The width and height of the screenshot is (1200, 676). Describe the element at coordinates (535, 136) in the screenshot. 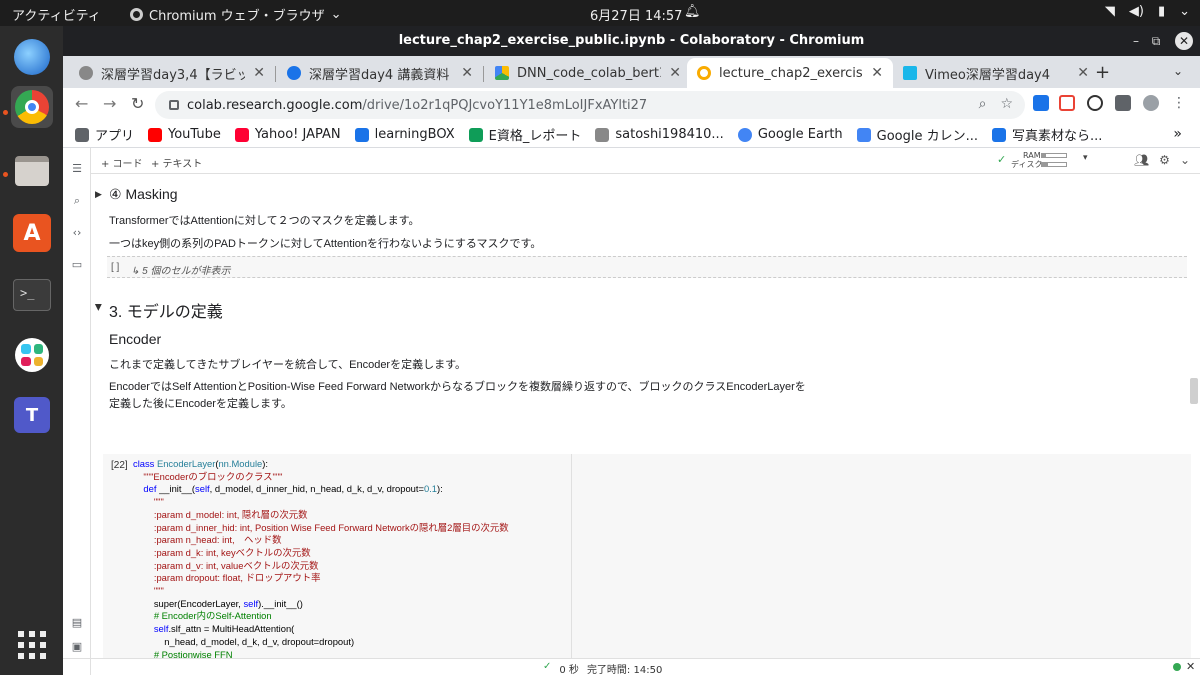

I see `bookmark-label: E資格_レポート` at that location.